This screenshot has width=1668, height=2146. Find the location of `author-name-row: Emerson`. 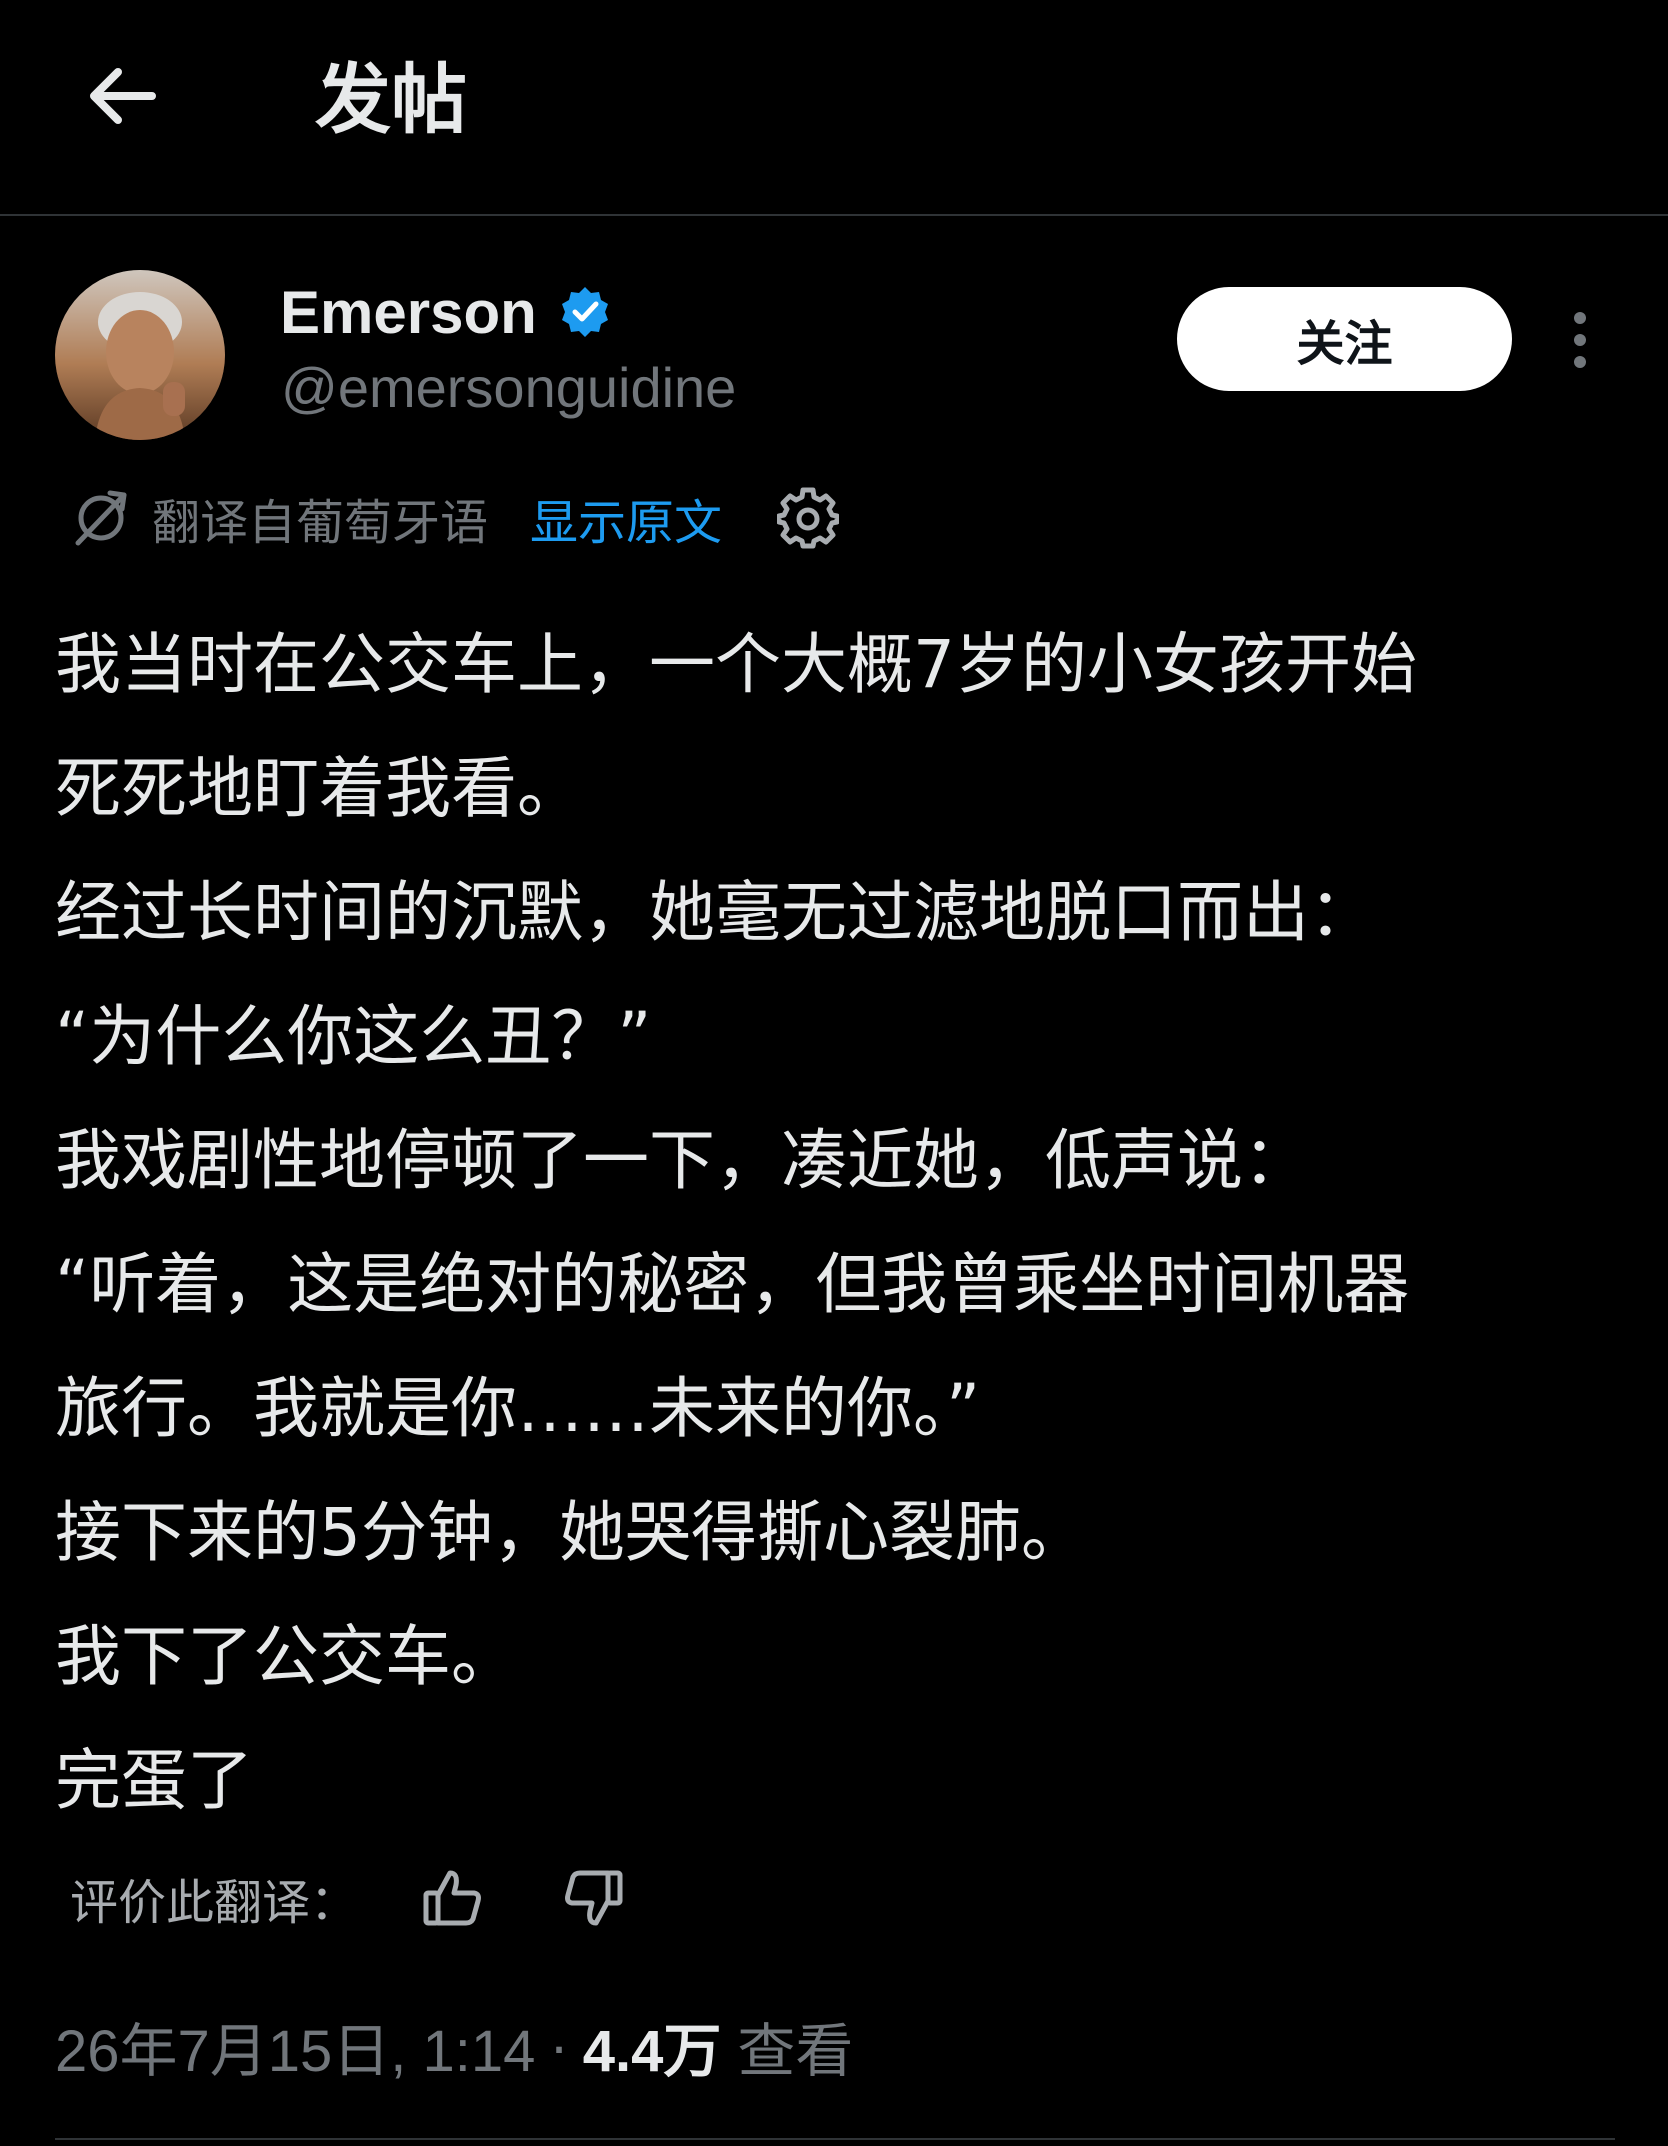

author-name-row: Emerson is located at coordinates (446, 312).